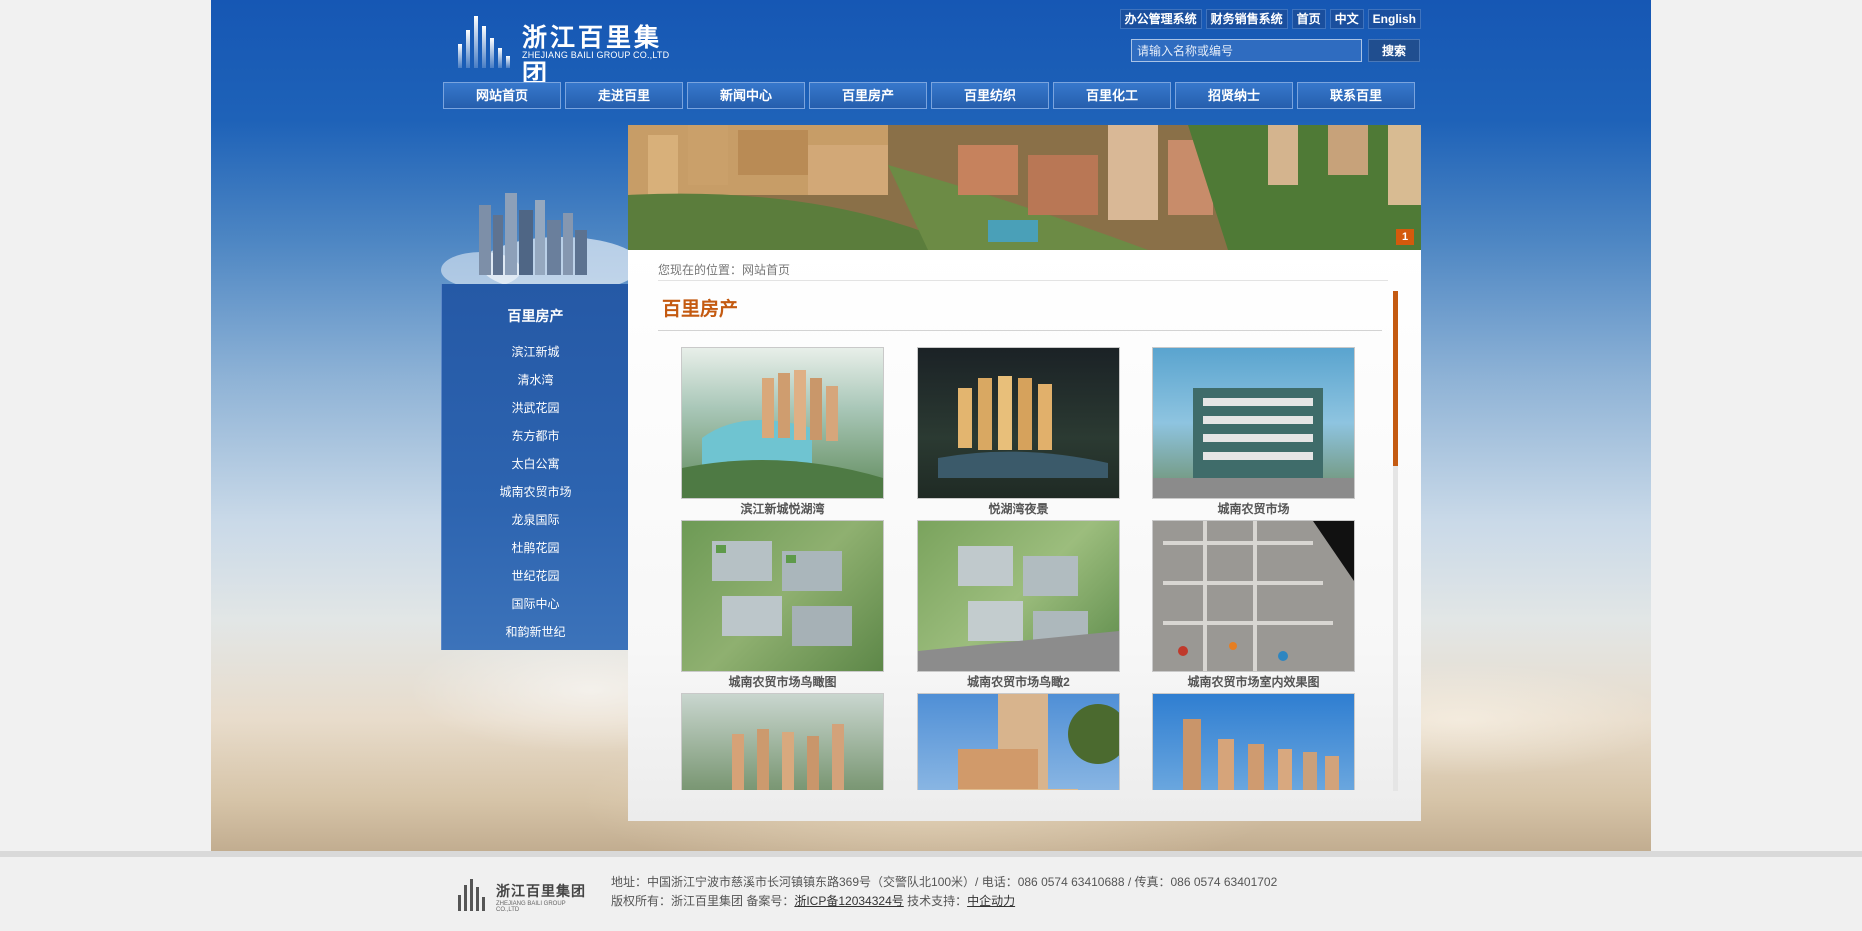 This screenshot has height=931, width=1862. I want to click on search-input, so click(1246, 50).